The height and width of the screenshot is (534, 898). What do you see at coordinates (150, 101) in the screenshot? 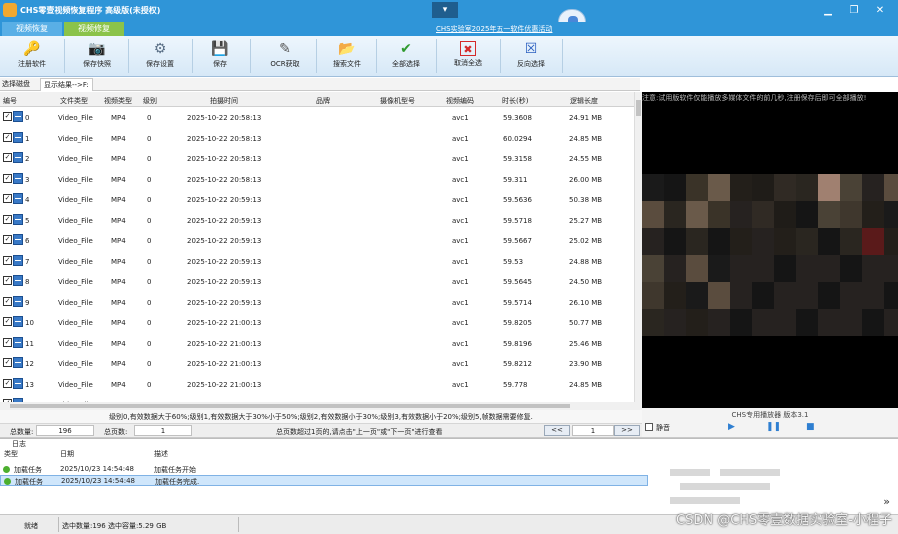
I see `col-header-level: 级别` at bounding box center [150, 101].